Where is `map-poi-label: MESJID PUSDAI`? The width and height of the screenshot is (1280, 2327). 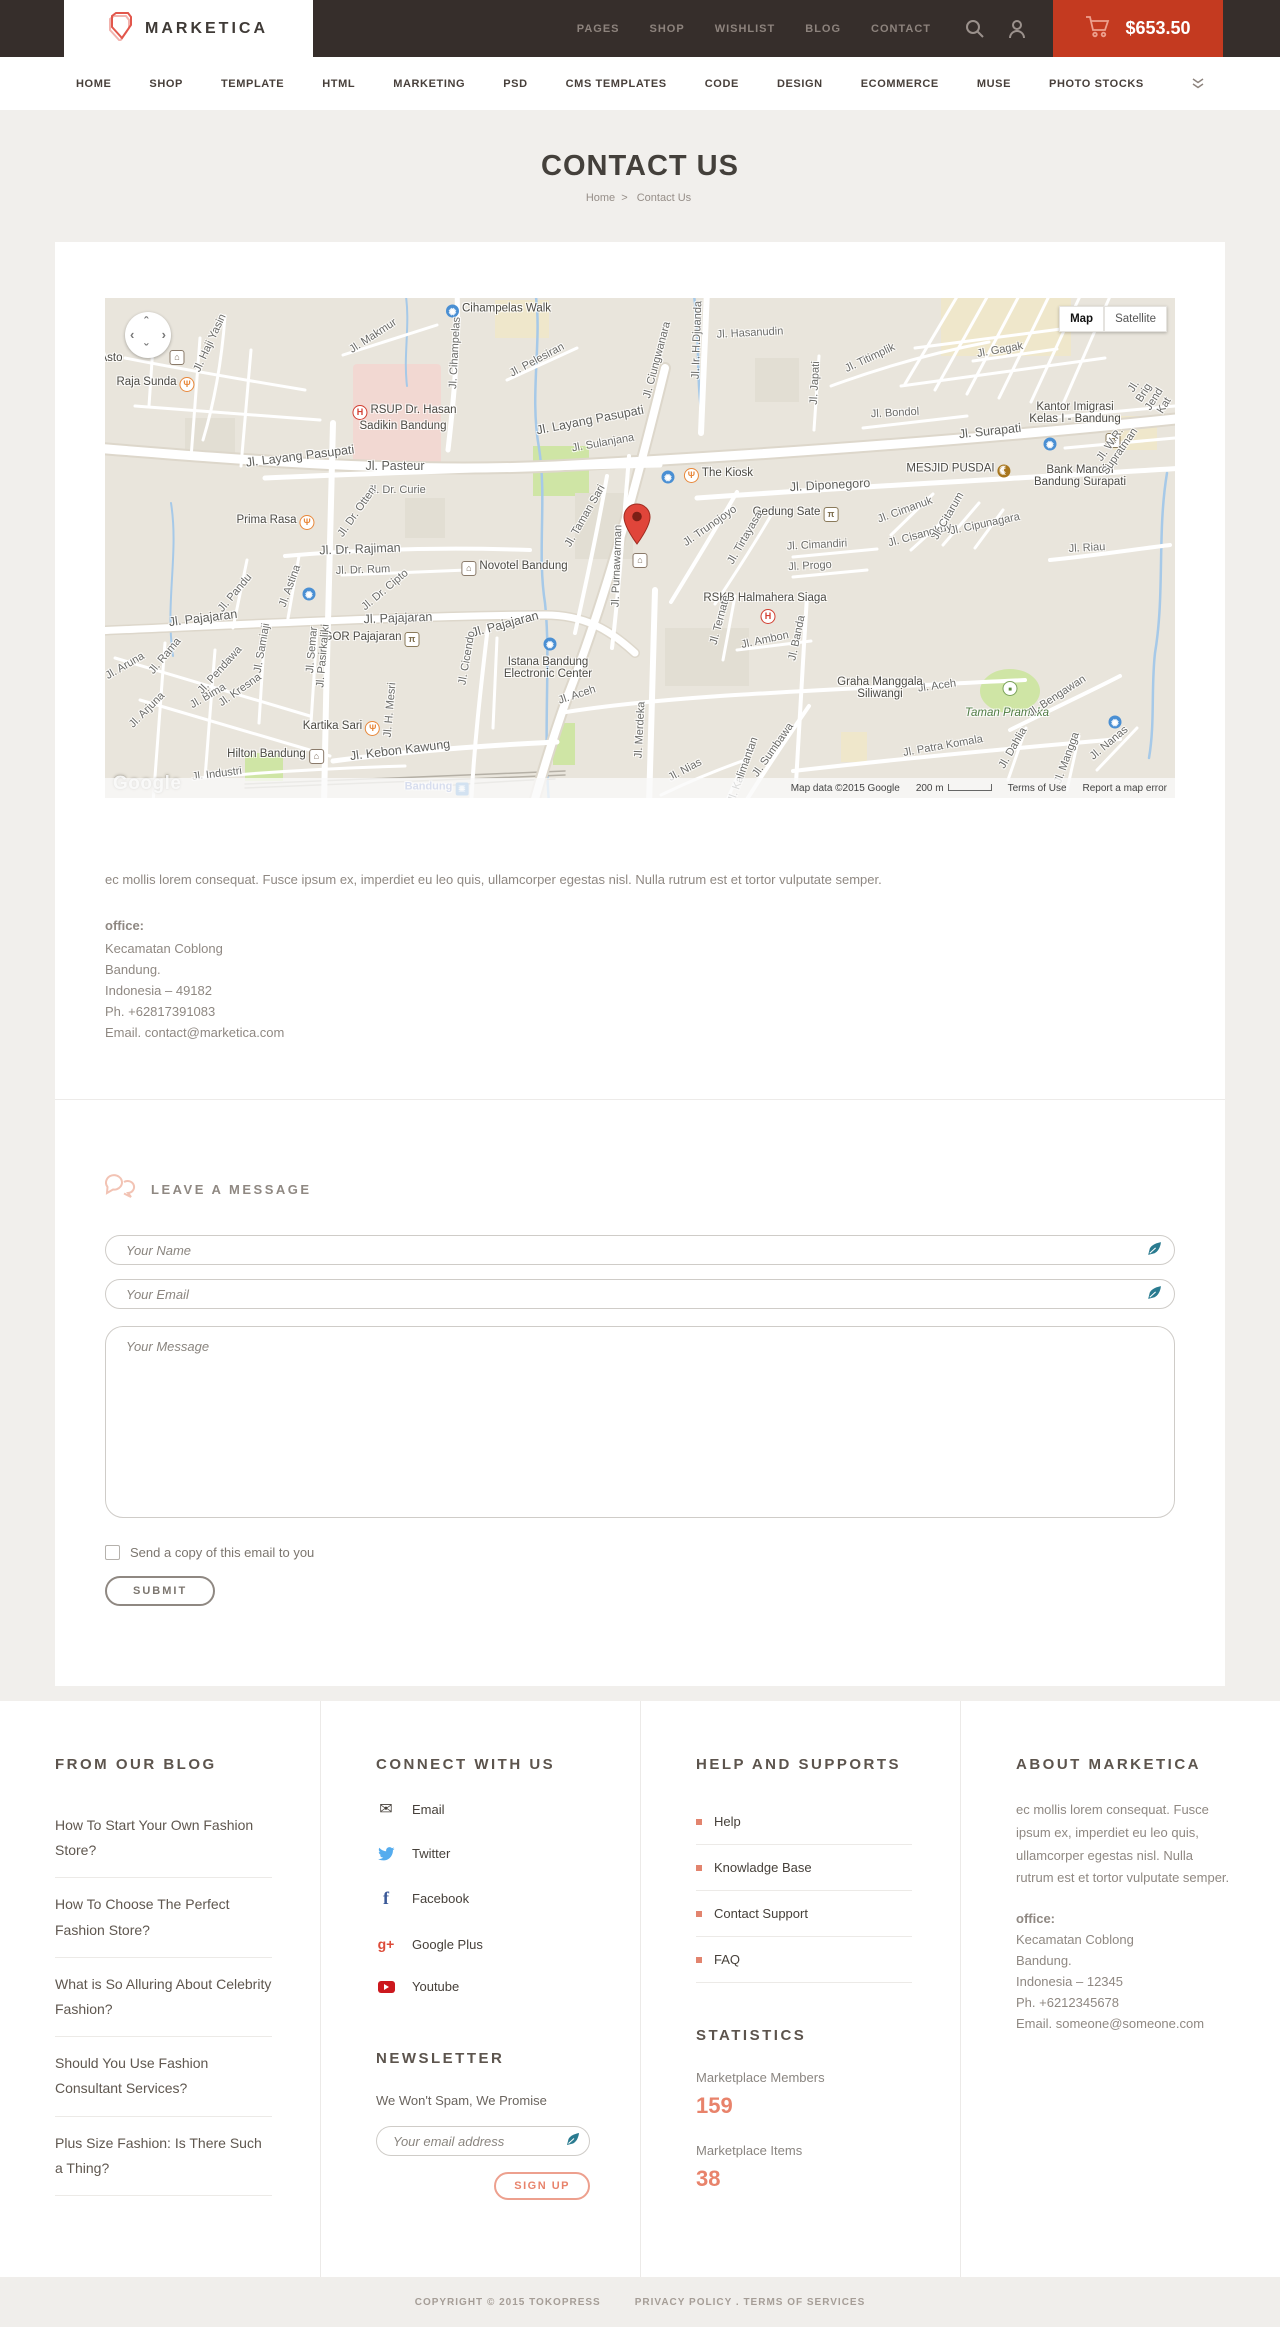 map-poi-label: MESJID PUSDAI is located at coordinates (959, 470).